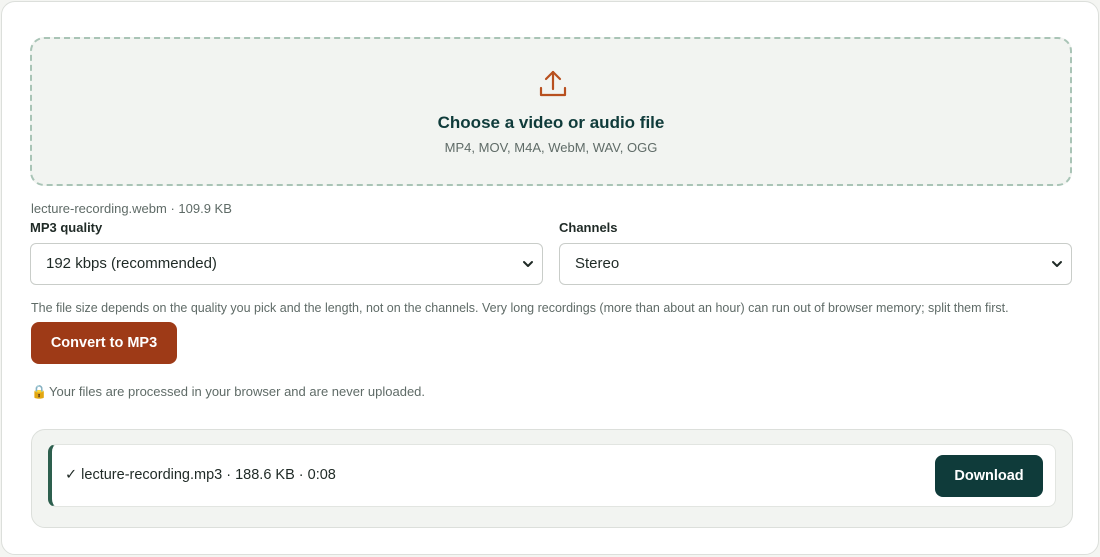 This screenshot has height=557, width=1100. I want to click on channels-select-value: Stereo, so click(597, 263).